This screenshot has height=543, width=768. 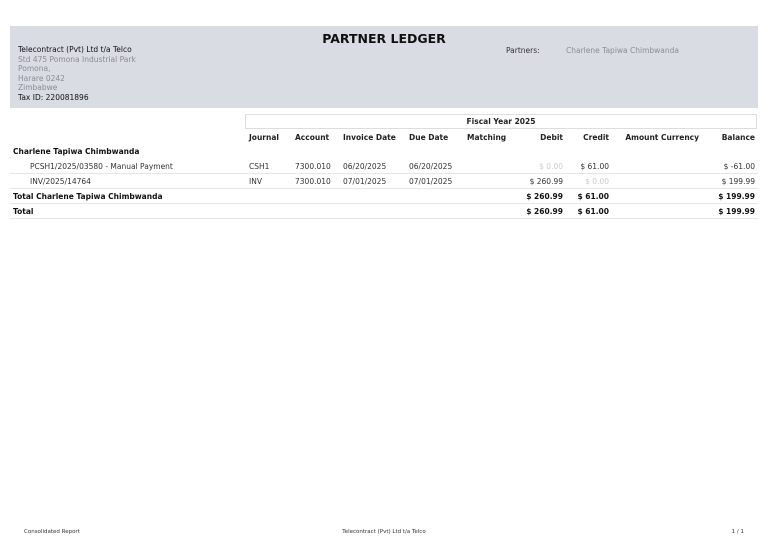 What do you see at coordinates (730, 196) in the screenshot?
I see `partner-total-balance: $ 199.99` at bounding box center [730, 196].